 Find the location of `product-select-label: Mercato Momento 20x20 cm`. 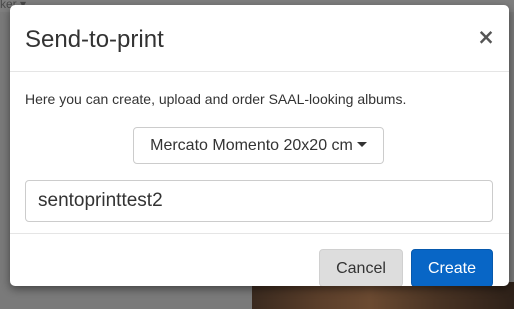

product-select-label: Mercato Momento 20x20 cm is located at coordinates (251, 145).